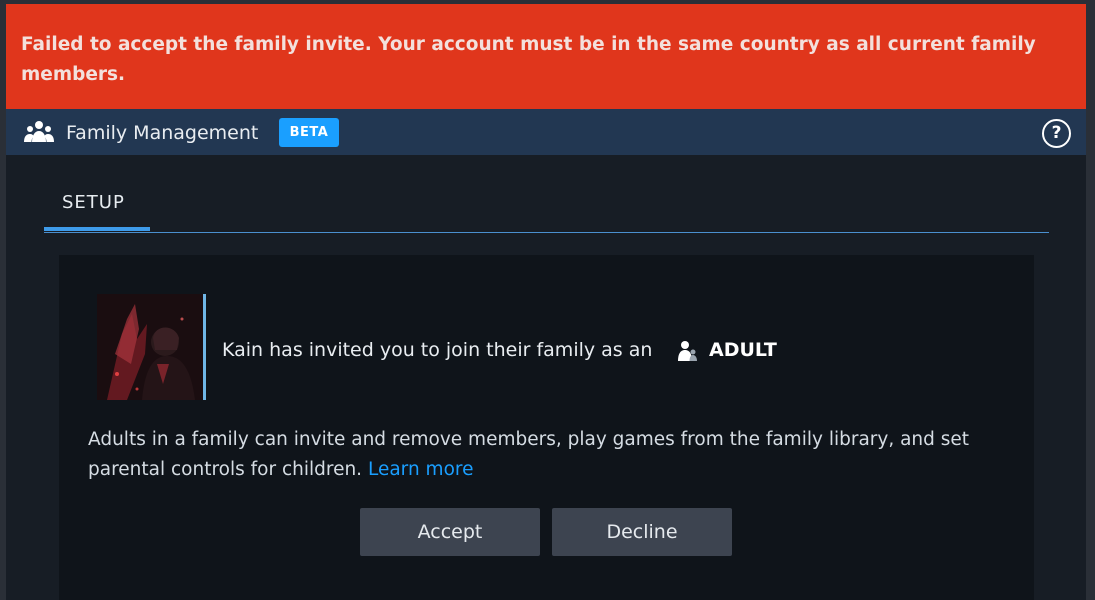 This screenshot has width=1095, height=600. I want to click on tab-setup: SETUP, so click(97, 206).